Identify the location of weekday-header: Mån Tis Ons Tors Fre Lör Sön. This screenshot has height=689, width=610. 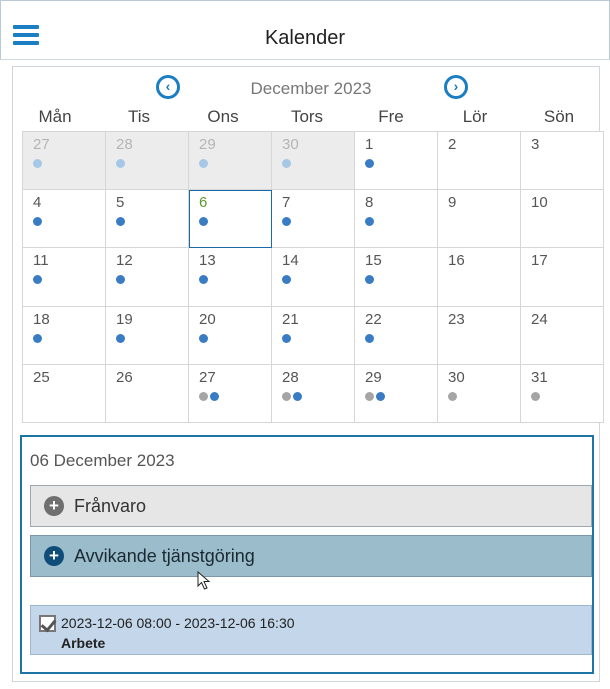
(307, 119).